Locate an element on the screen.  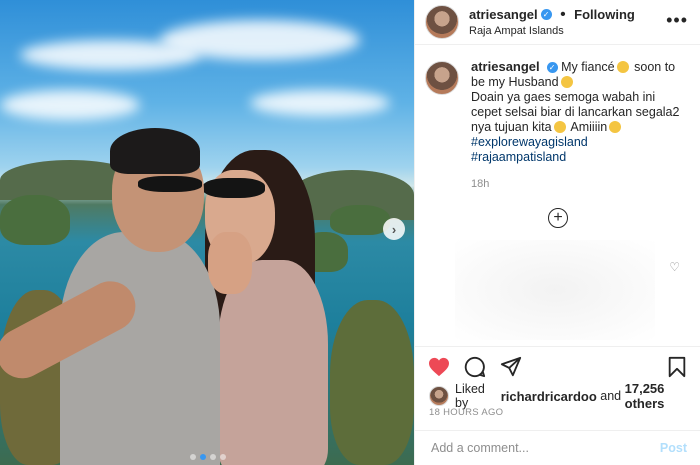
likes-and: and is located at coordinates (611, 396).